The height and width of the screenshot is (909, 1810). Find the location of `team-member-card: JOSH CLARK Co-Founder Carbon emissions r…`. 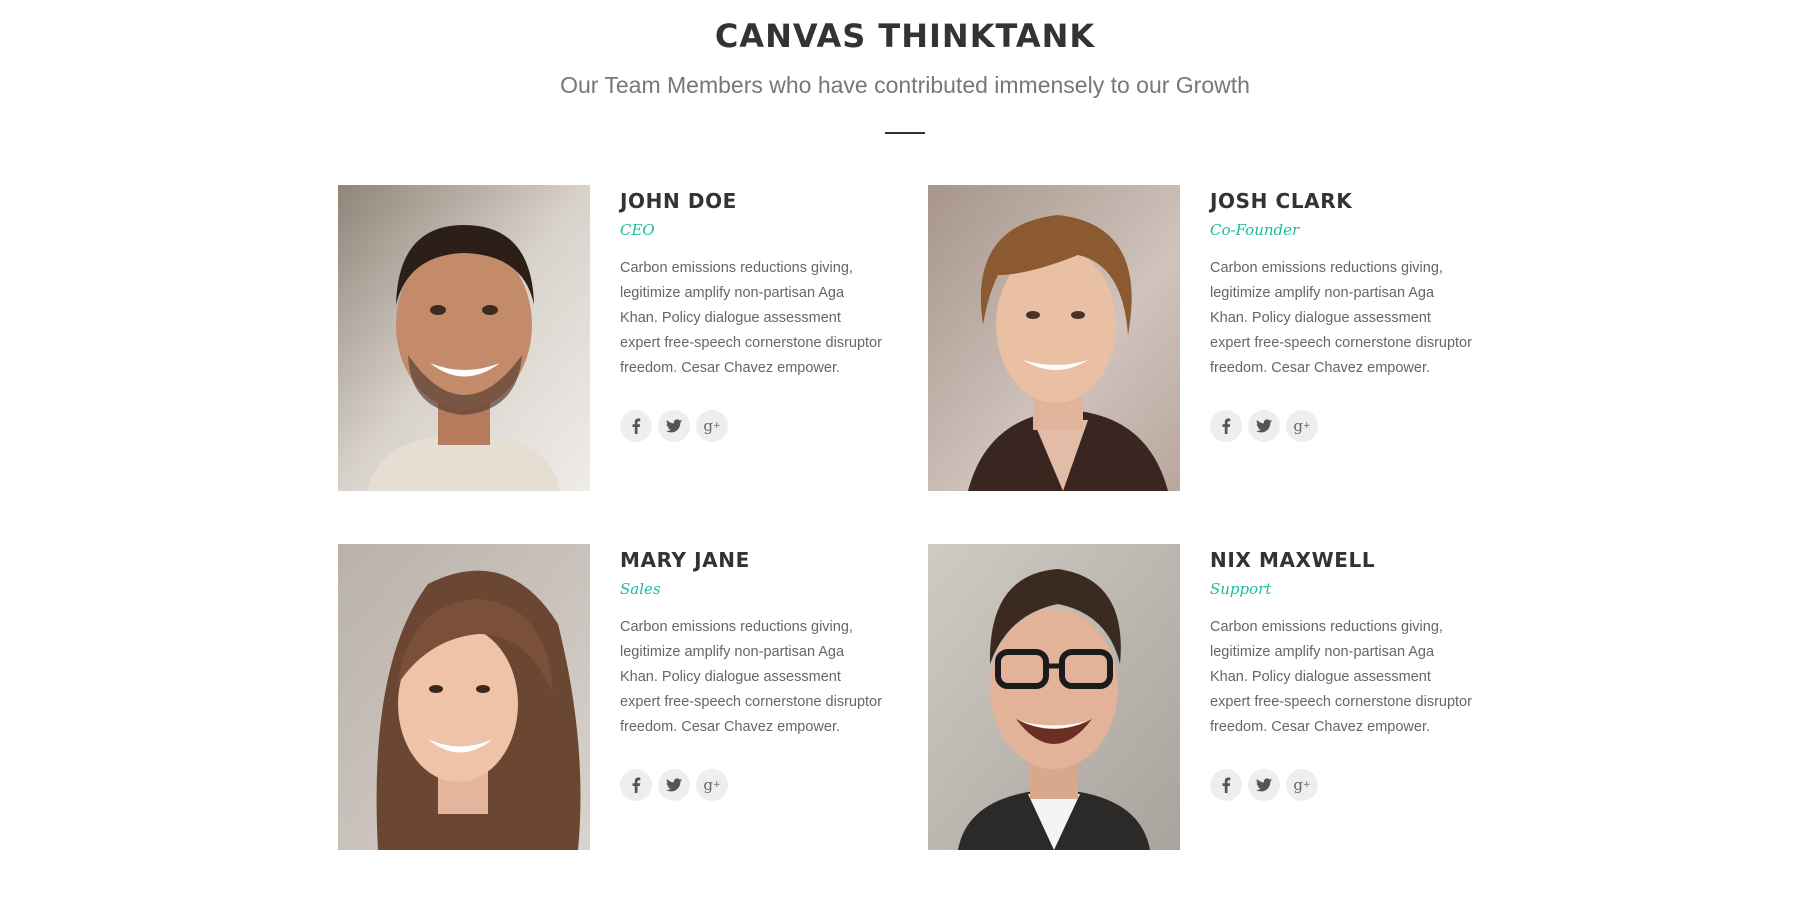

team-member-card: JOSH CLARK Co-Founder Carbon emissions r… is located at coordinates (1208, 340).